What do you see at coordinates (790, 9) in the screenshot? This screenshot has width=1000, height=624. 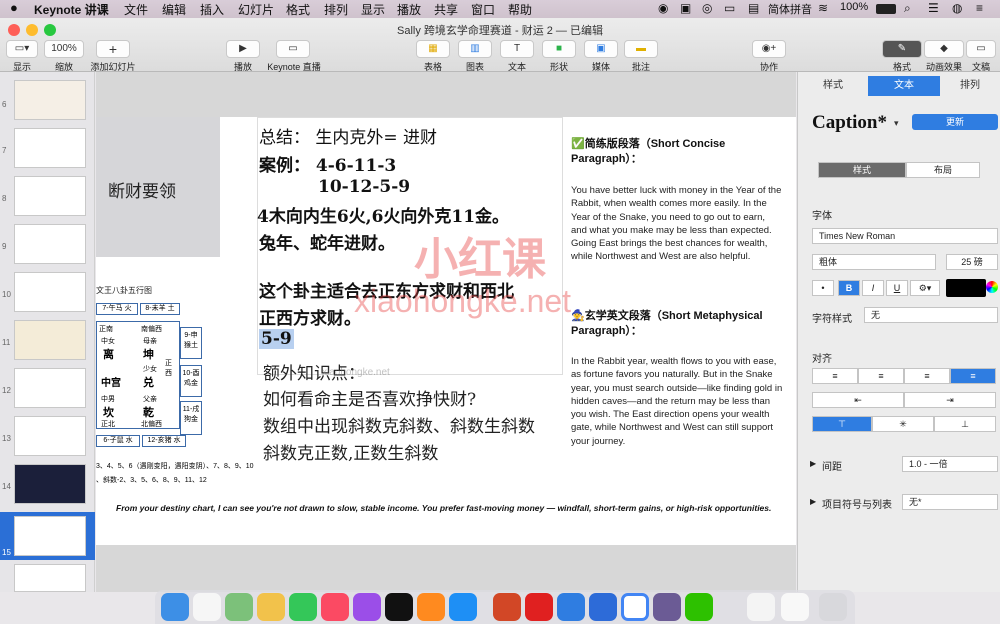 I see `input-source-label: 简体拼音` at bounding box center [790, 9].